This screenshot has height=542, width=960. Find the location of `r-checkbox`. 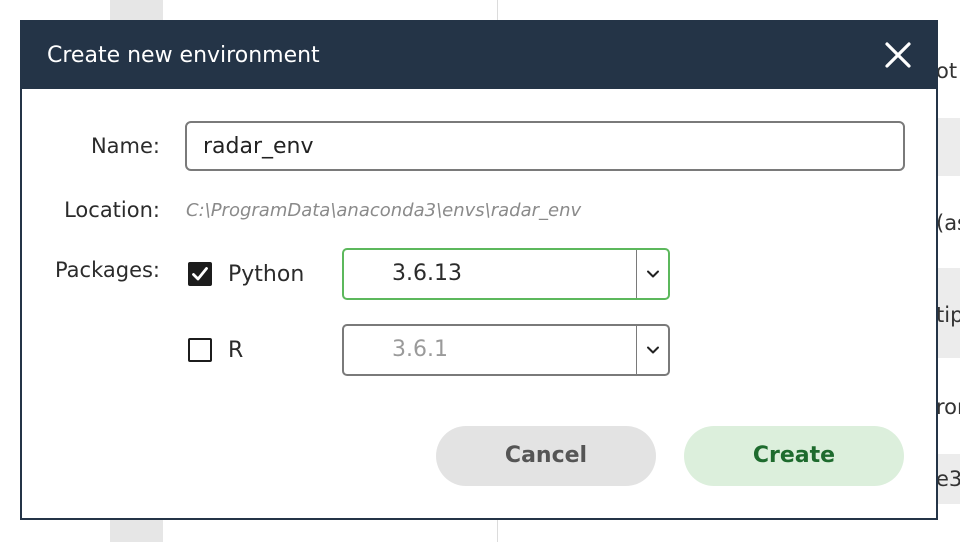

r-checkbox is located at coordinates (200, 350).